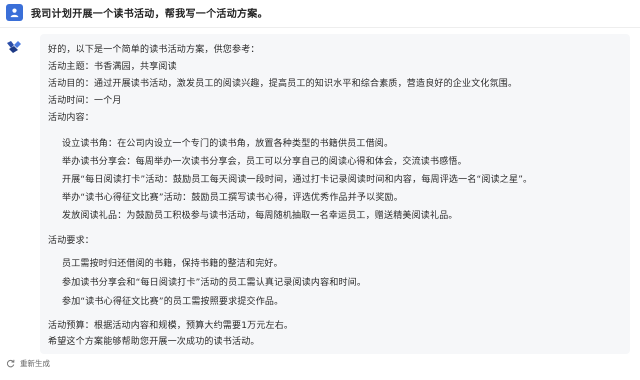  What do you see at coordinates (214, 283) in the screenshot?
I see `requirement-item: 参加读书分享会和“每日阅读打卡”活动的员工需认真记录阅读内容和时间。` at bounding box center [214, 283].